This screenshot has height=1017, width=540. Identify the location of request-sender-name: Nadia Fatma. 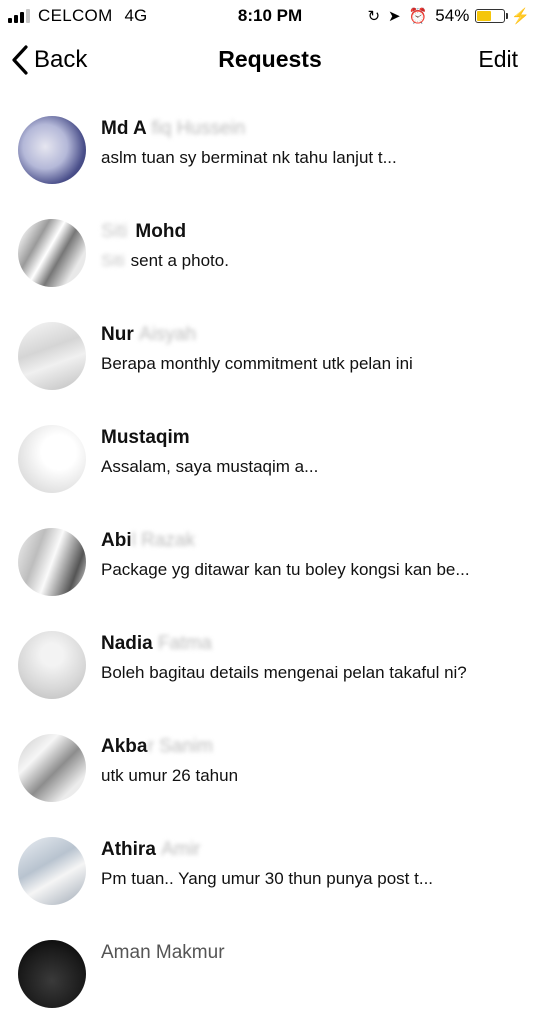
(156, 643).